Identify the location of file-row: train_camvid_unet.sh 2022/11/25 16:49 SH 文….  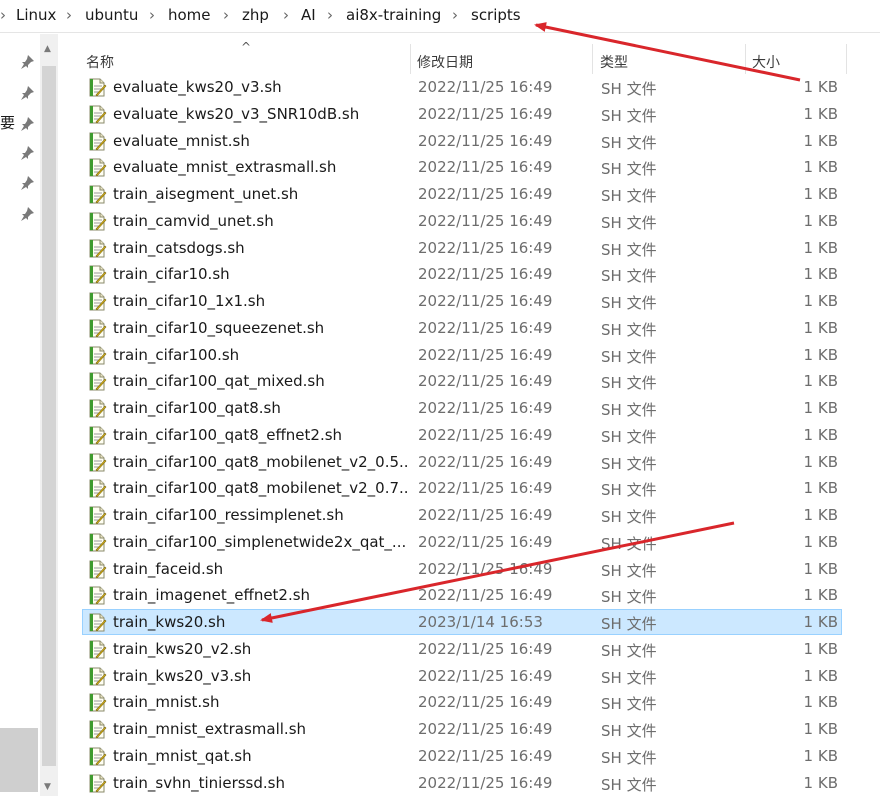
(462, 221).